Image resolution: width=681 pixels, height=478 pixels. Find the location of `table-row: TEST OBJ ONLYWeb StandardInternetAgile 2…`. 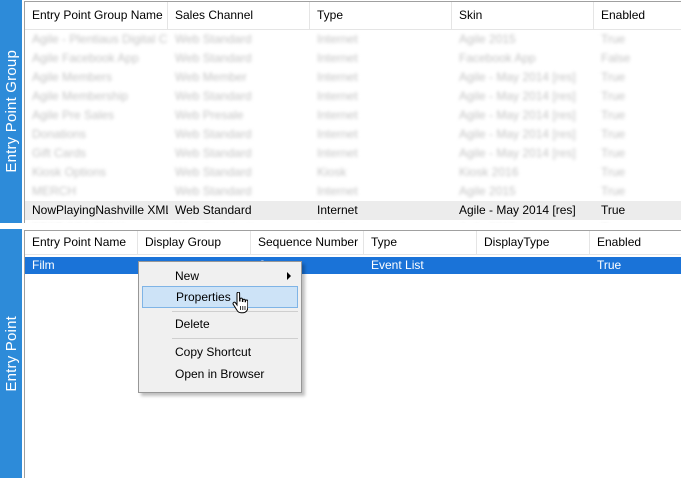

table-row: TEST OBJ ONLYWeb StandardInternetAgile 2… is located at coordinates (353, 221).